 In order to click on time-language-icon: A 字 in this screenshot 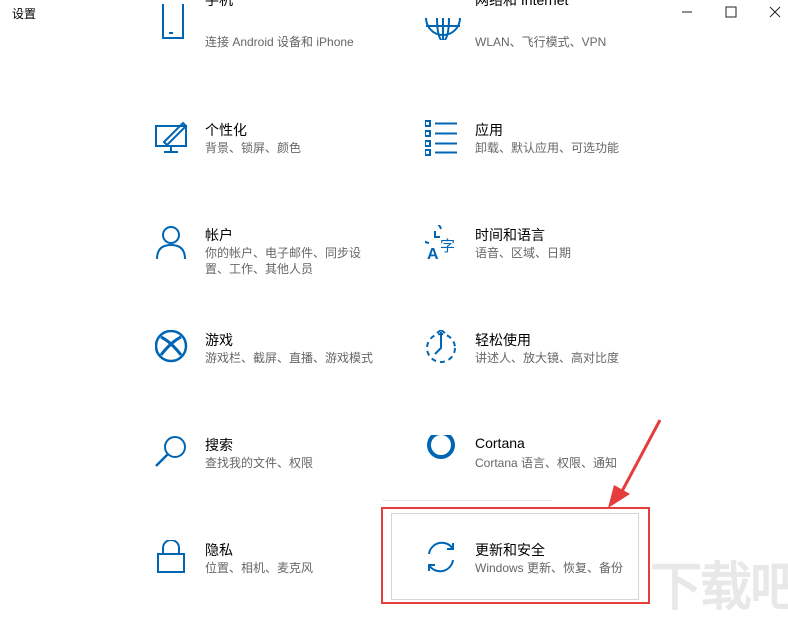, I will do `click(440, 243)`.